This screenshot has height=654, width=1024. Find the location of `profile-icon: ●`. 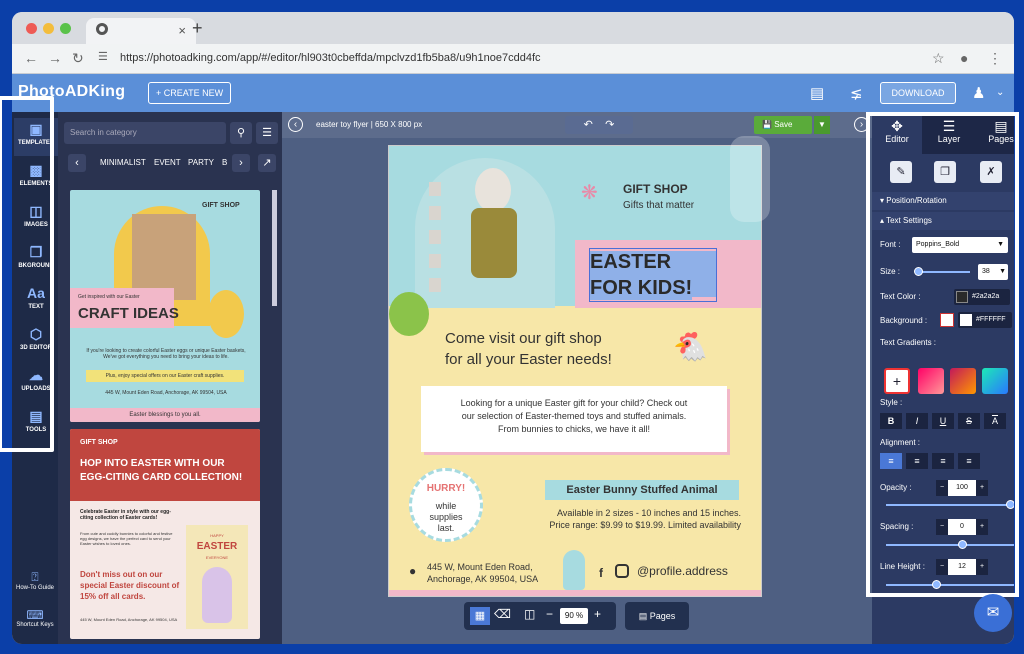

profile-icon: ● is located at coordinates (964, 58).